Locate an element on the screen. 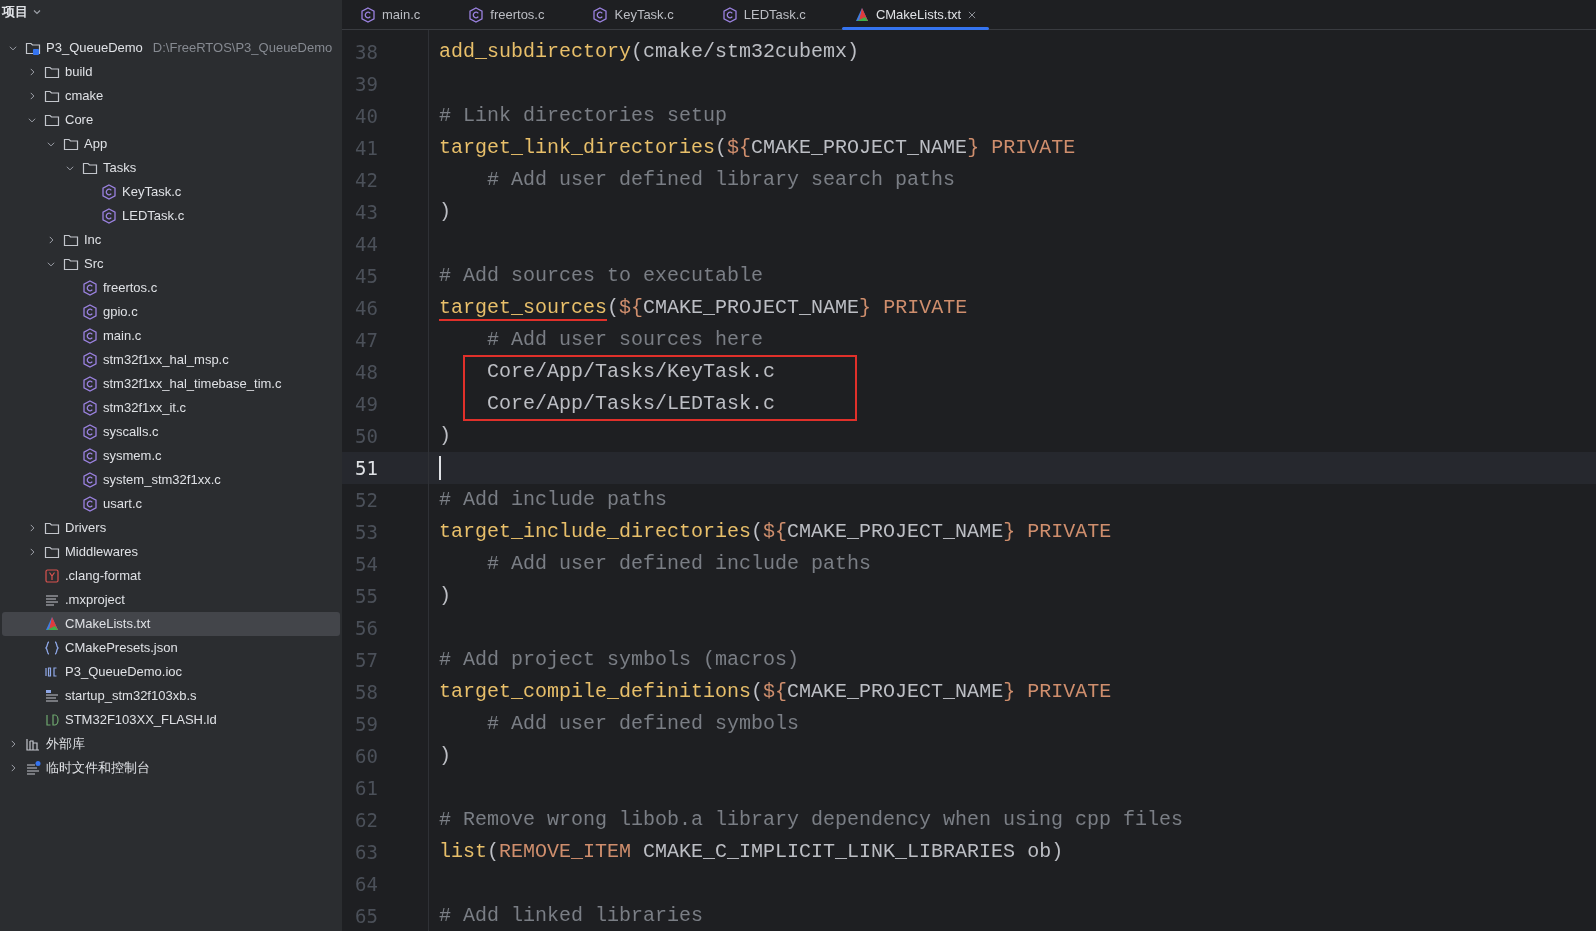 This screenshot has height=931, width=1596. editor-tab: CMakeLists.txt is located at coordinates (915, 14).